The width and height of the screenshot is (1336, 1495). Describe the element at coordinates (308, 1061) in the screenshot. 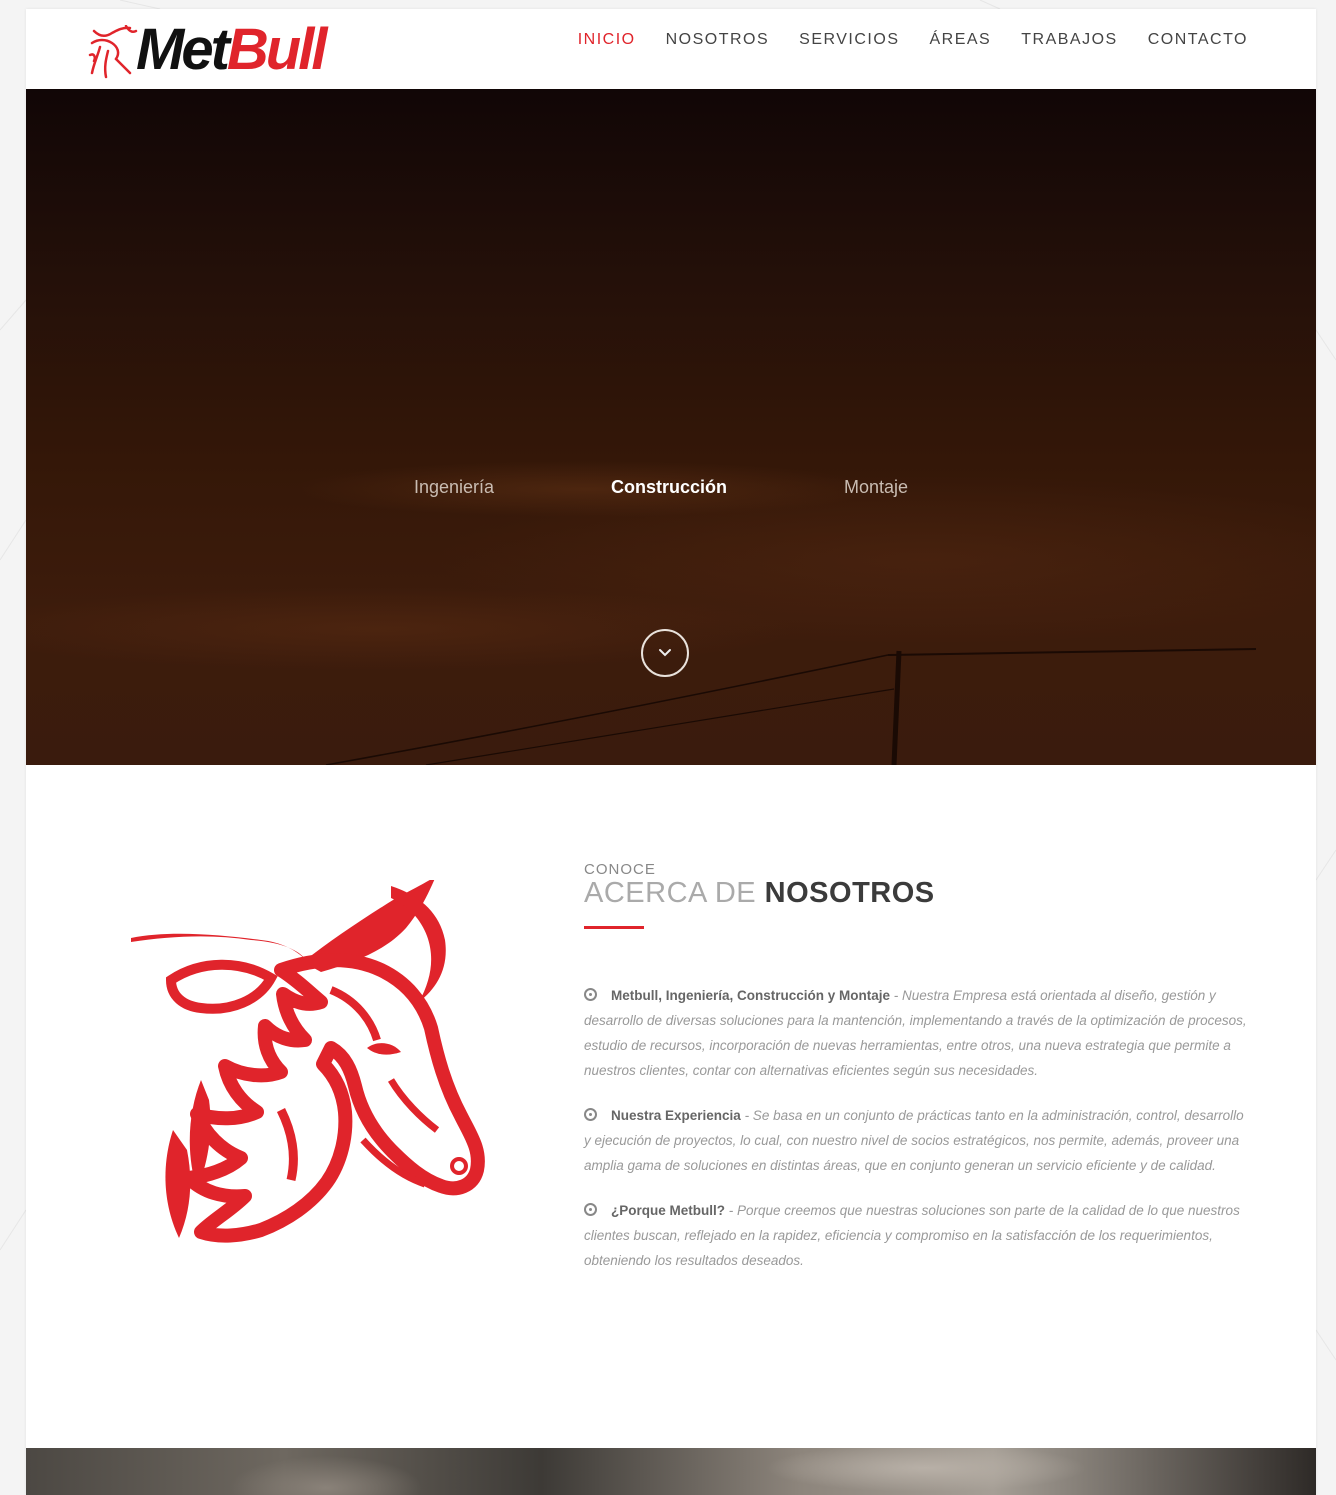

I see `bull-illustration` at that location.